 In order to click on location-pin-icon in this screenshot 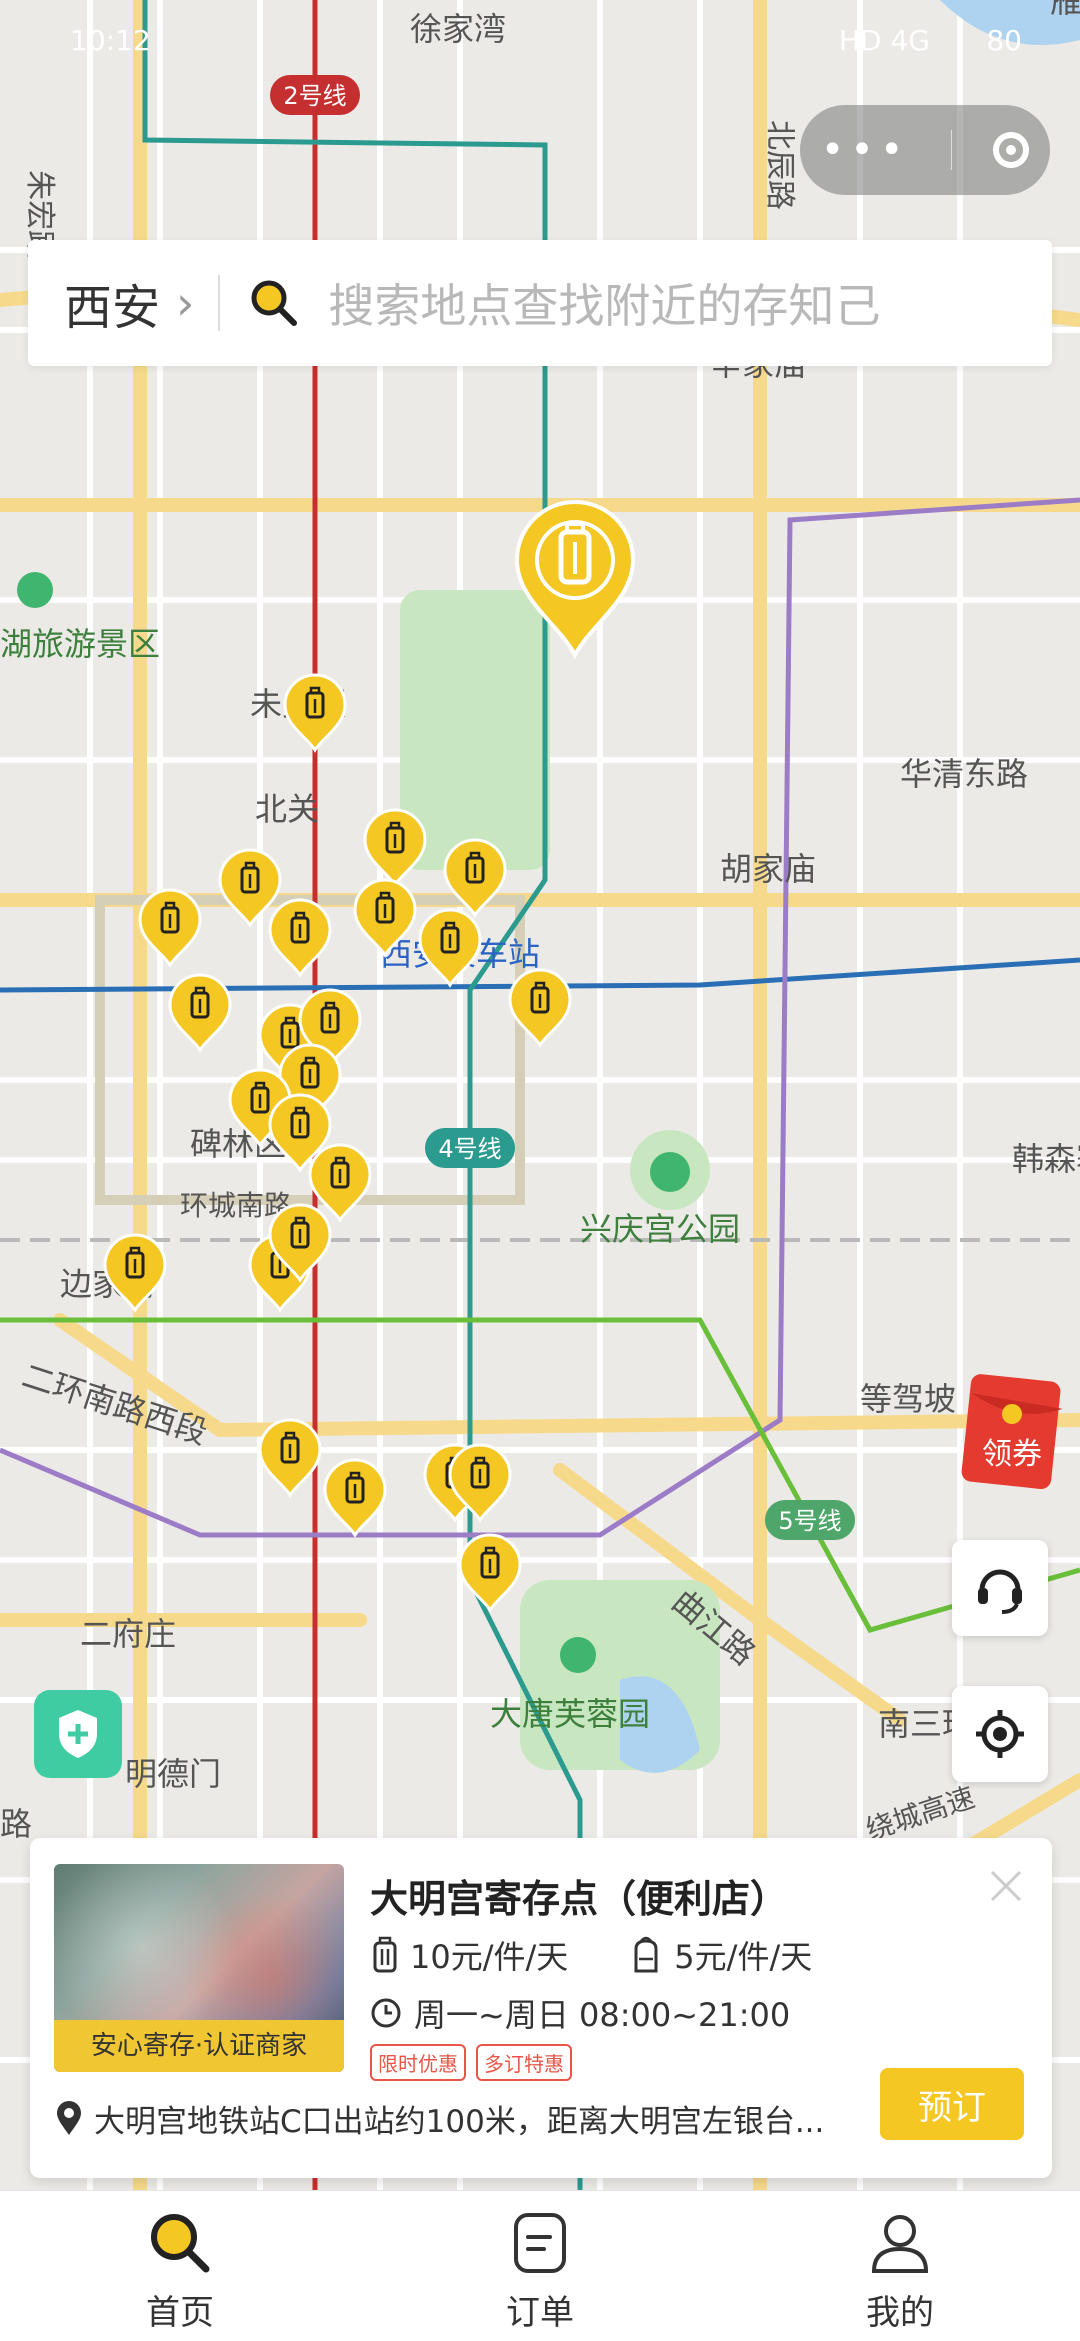, I will do `click(69, 2117)`.